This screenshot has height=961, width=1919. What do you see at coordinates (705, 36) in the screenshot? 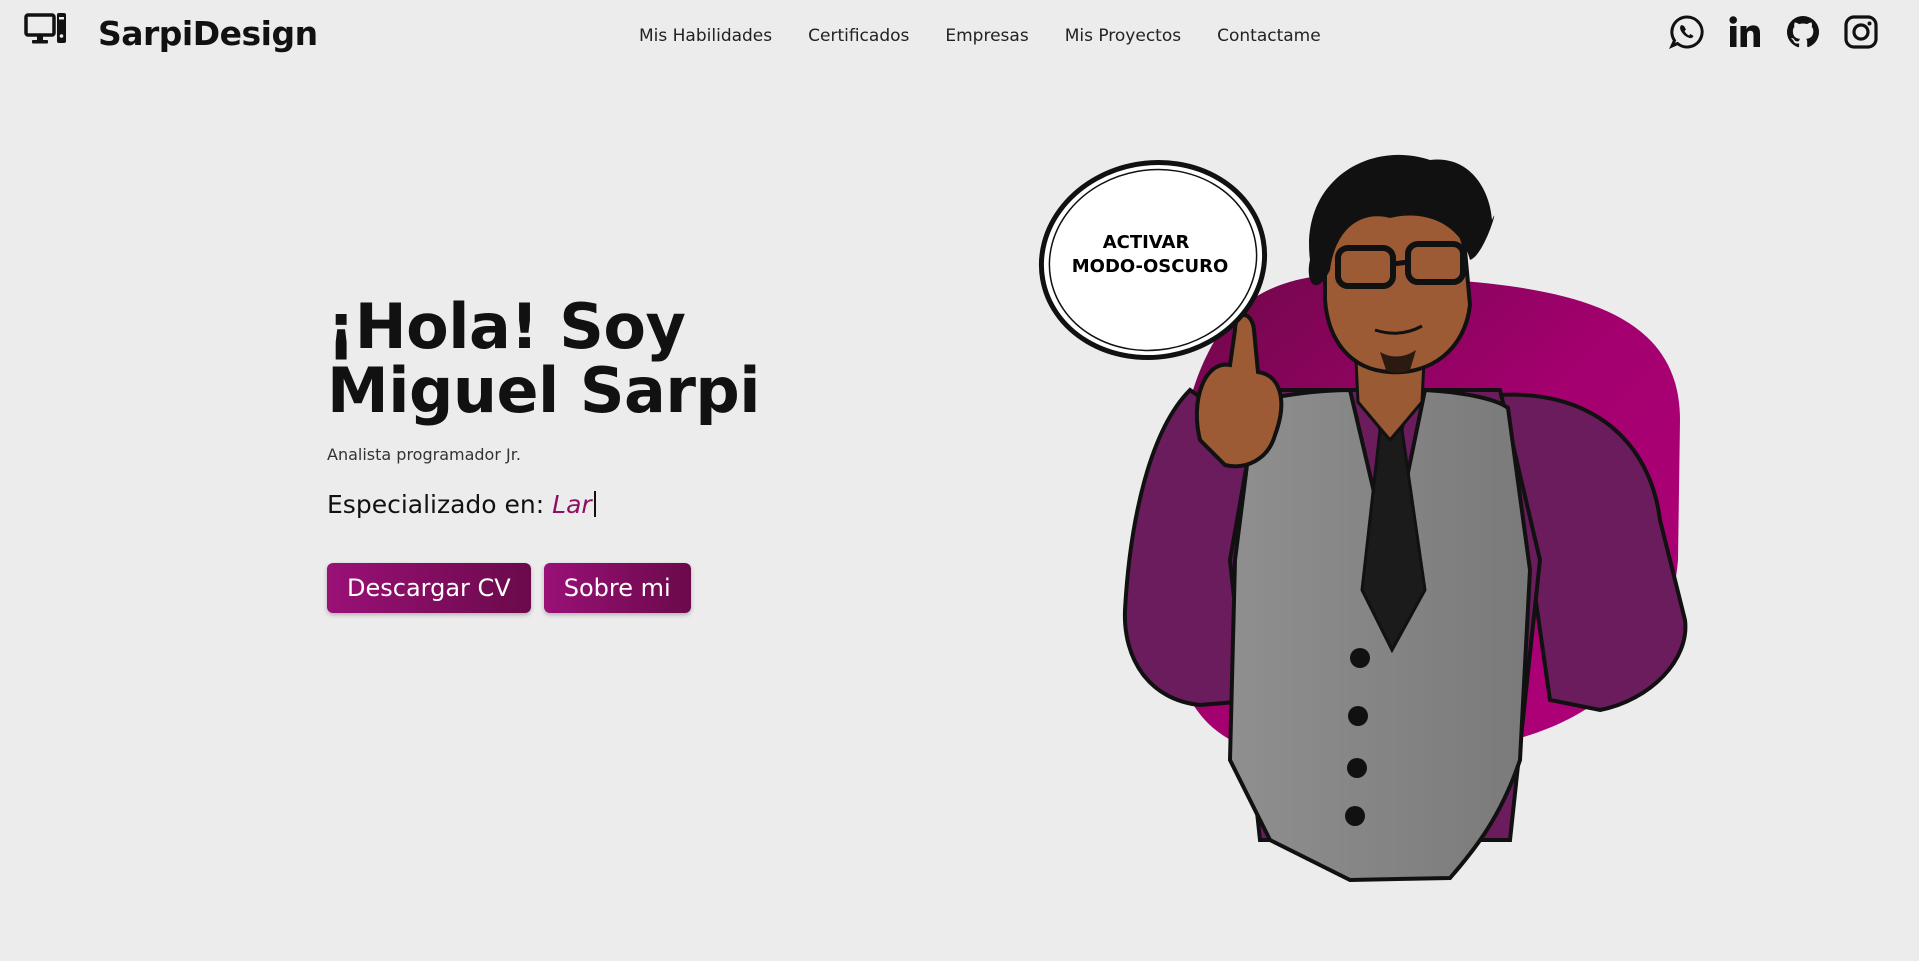
I see `nav-link-habilidades: Mis Habilidades` at bounding box center [705, 36].